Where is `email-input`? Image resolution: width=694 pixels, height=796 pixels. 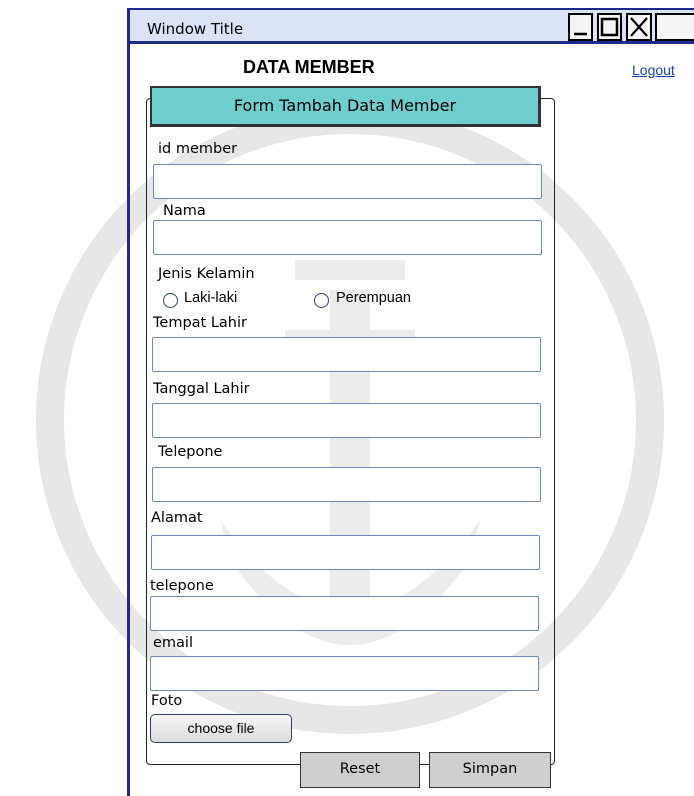 email-input is located at coordinates (344, 673).